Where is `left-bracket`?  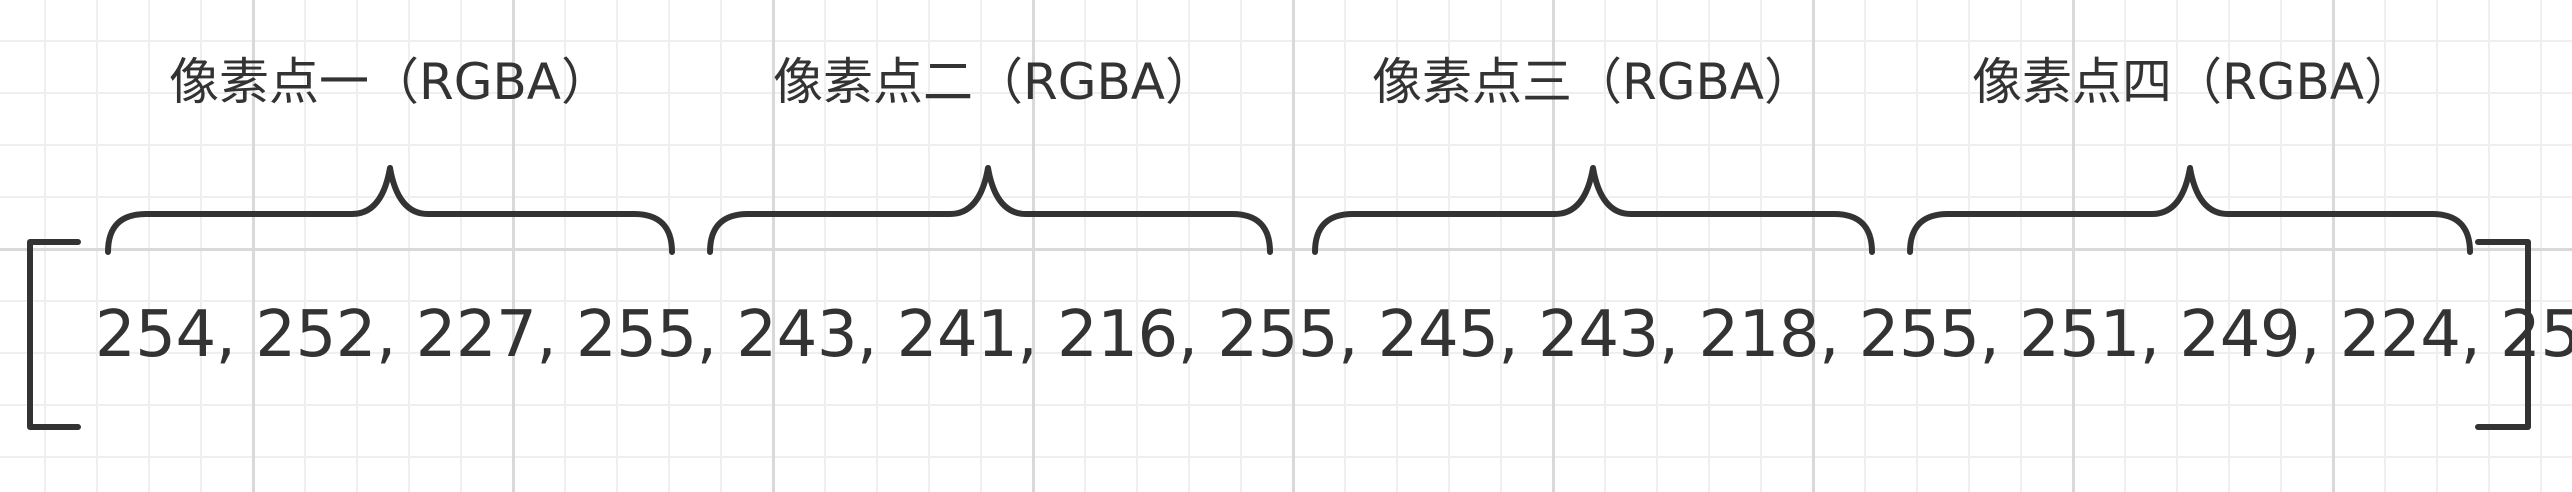
left-bracket is located at coordinates (54, 334).